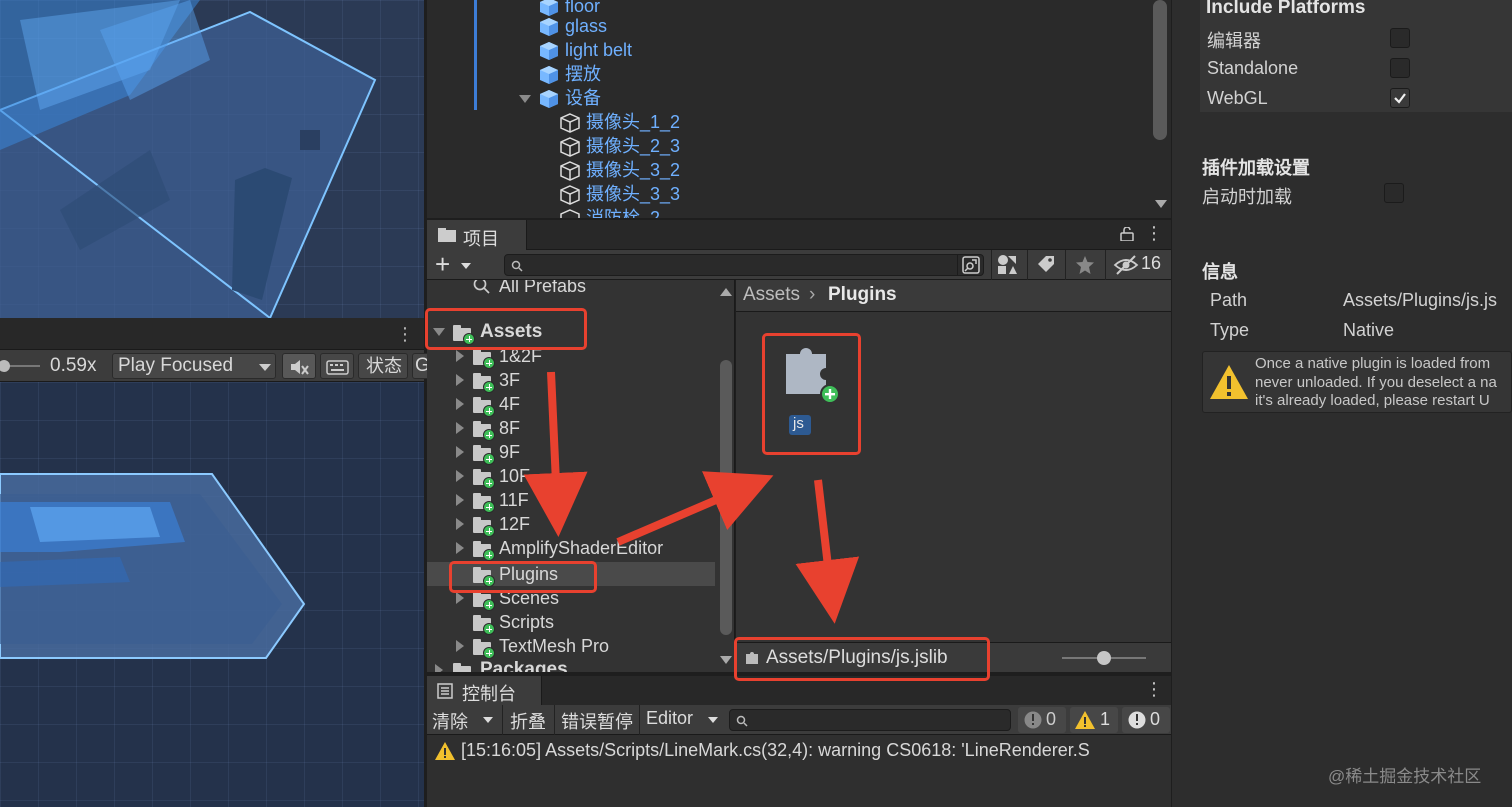 This screenshot has height=807, width=1512. What do you see at coordinates (1127, 234) in the screenshot?
I see `lock-icon` at bounding box center [1127, 234].